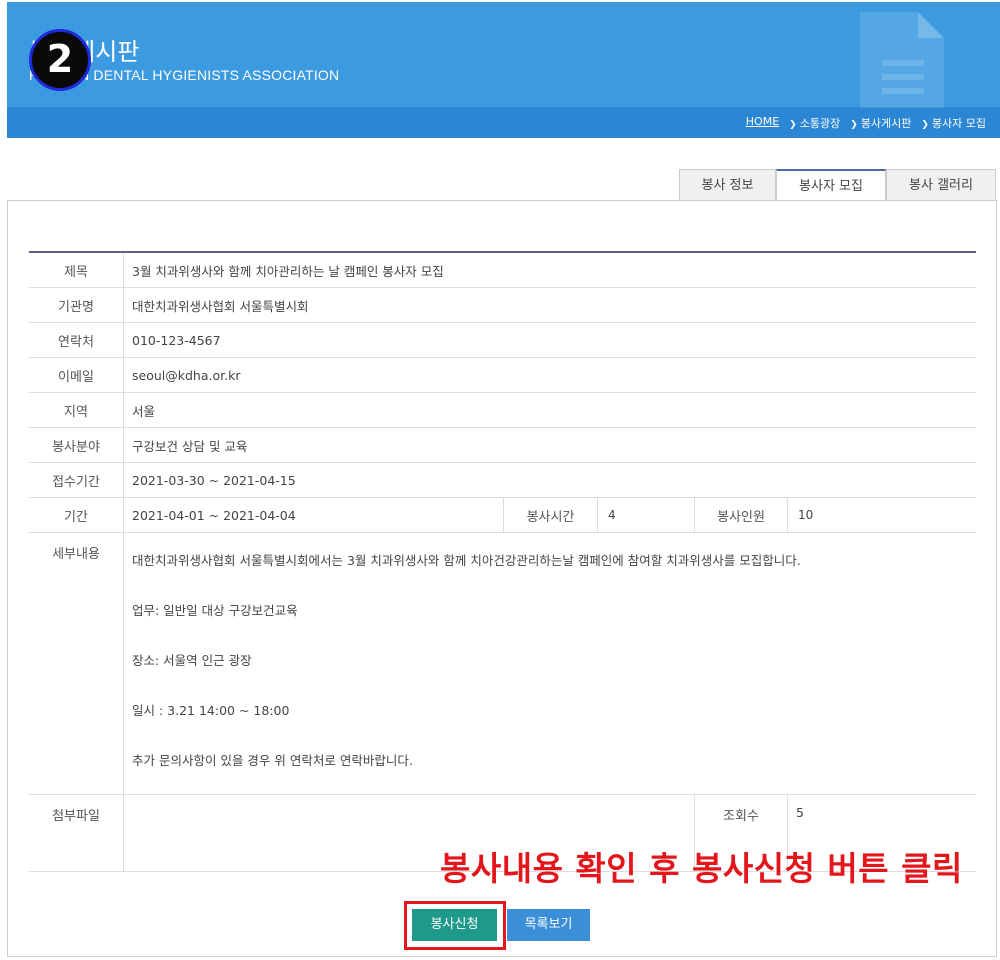  I want to click on apply-period-label: 접수기간, so click(76, 480).